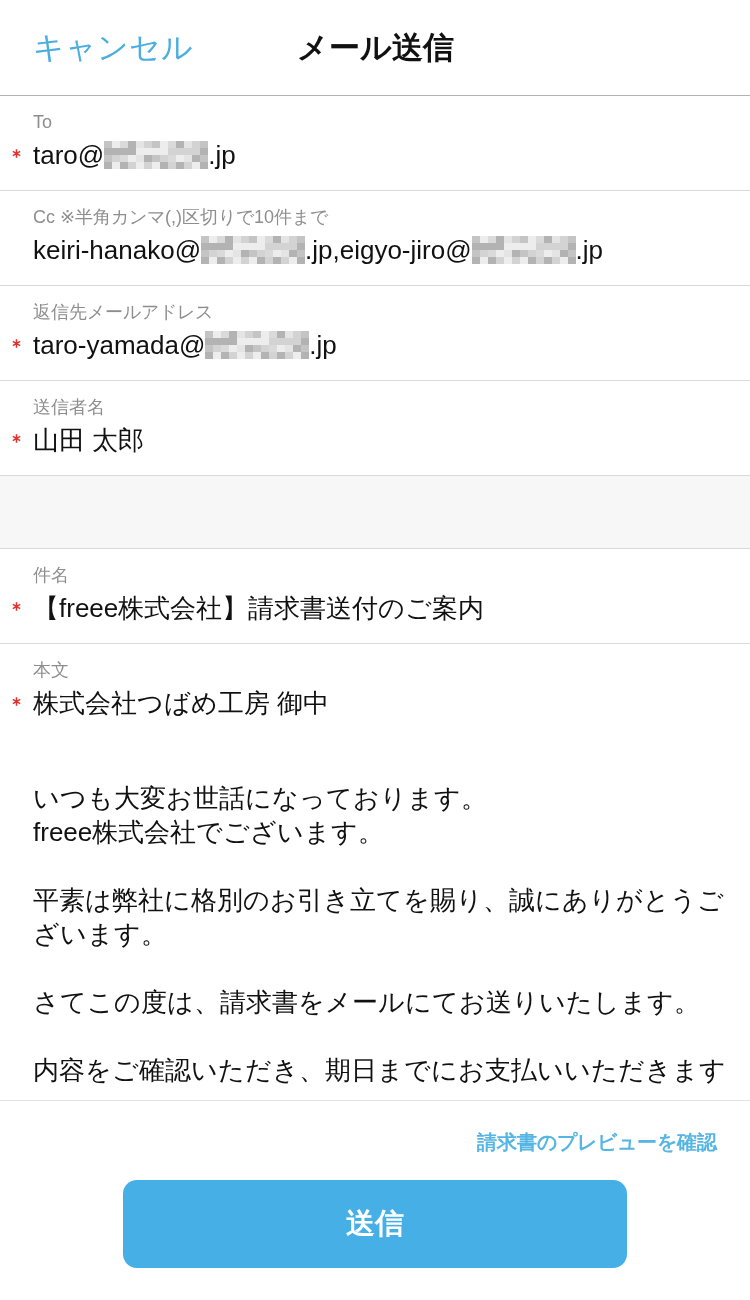  I want to click on field-label: 送信者名, so click(69, 407).